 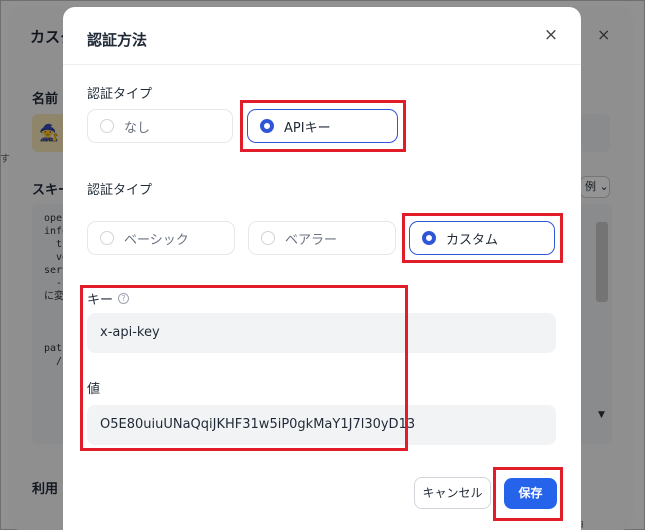 I want to click on key-label: キー ?, so click(x=108, y=298).